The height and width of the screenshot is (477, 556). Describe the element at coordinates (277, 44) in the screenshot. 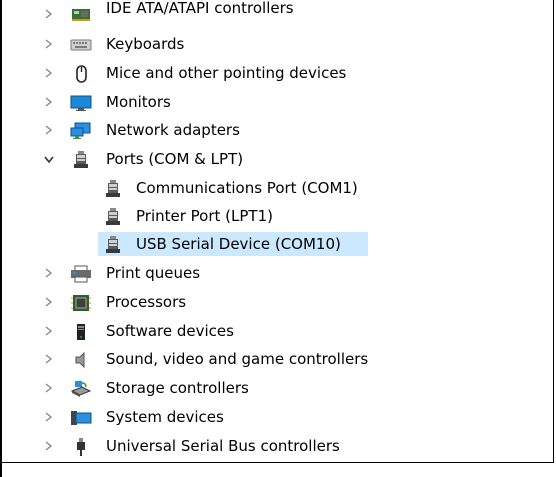

I see `tree-item-keyboards: Keyboards` at that location.